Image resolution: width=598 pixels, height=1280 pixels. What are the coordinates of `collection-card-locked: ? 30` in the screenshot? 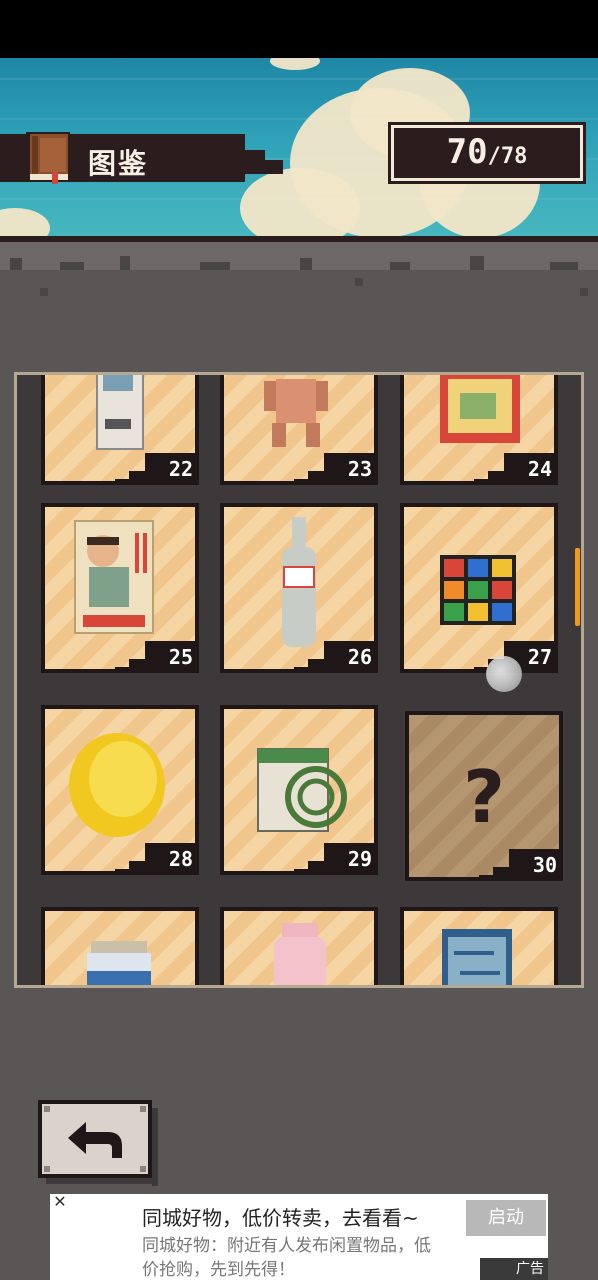 It's located at (484, 796).